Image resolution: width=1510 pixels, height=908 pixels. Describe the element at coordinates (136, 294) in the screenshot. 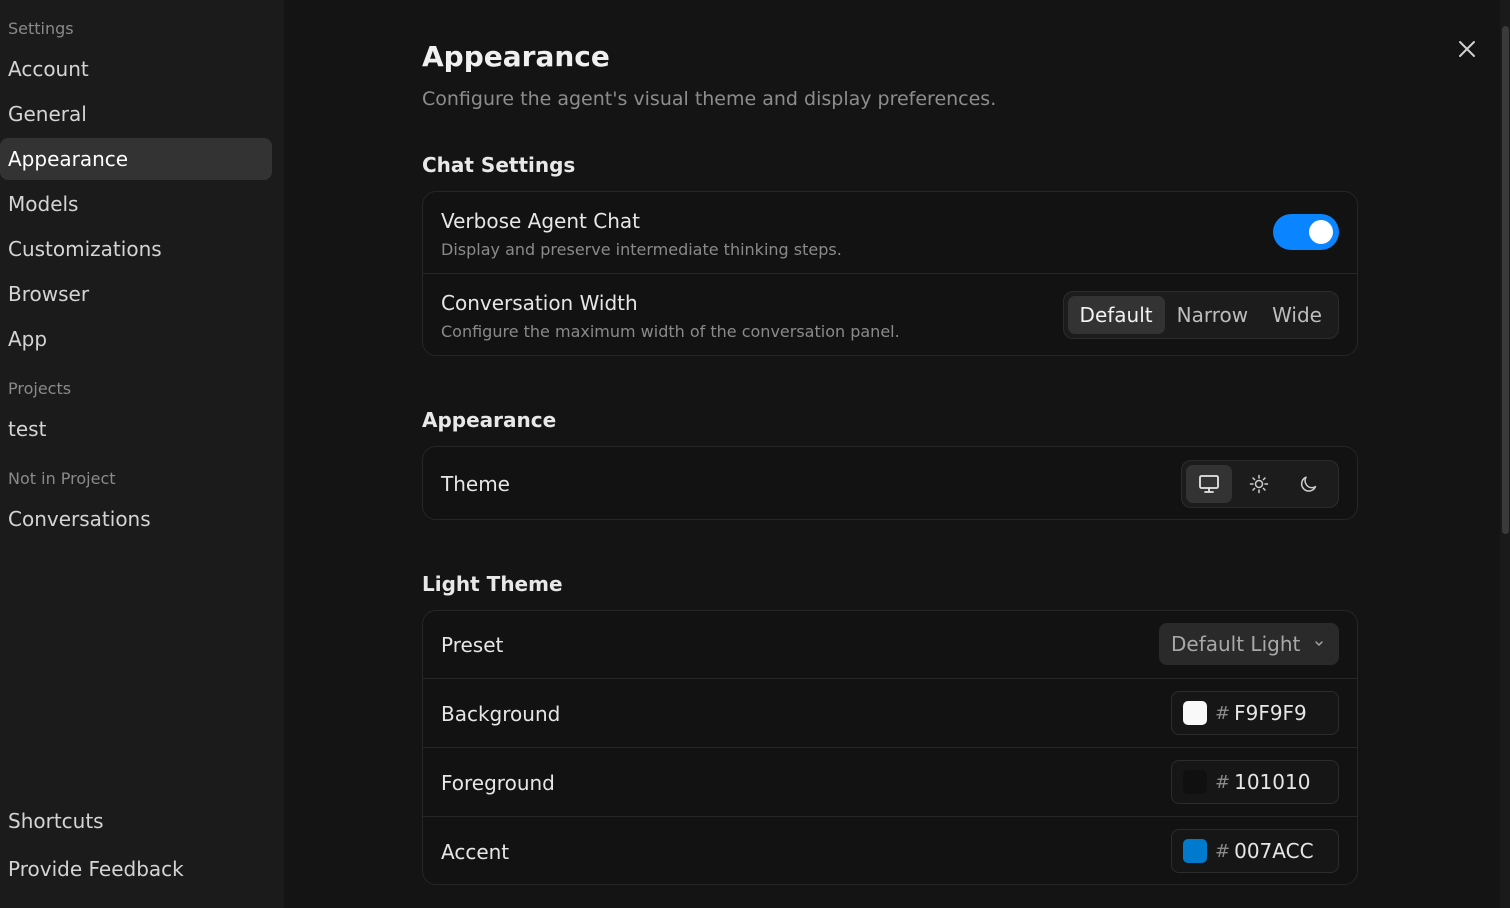

I see `sidebar-item-browser: Browser` at that location.